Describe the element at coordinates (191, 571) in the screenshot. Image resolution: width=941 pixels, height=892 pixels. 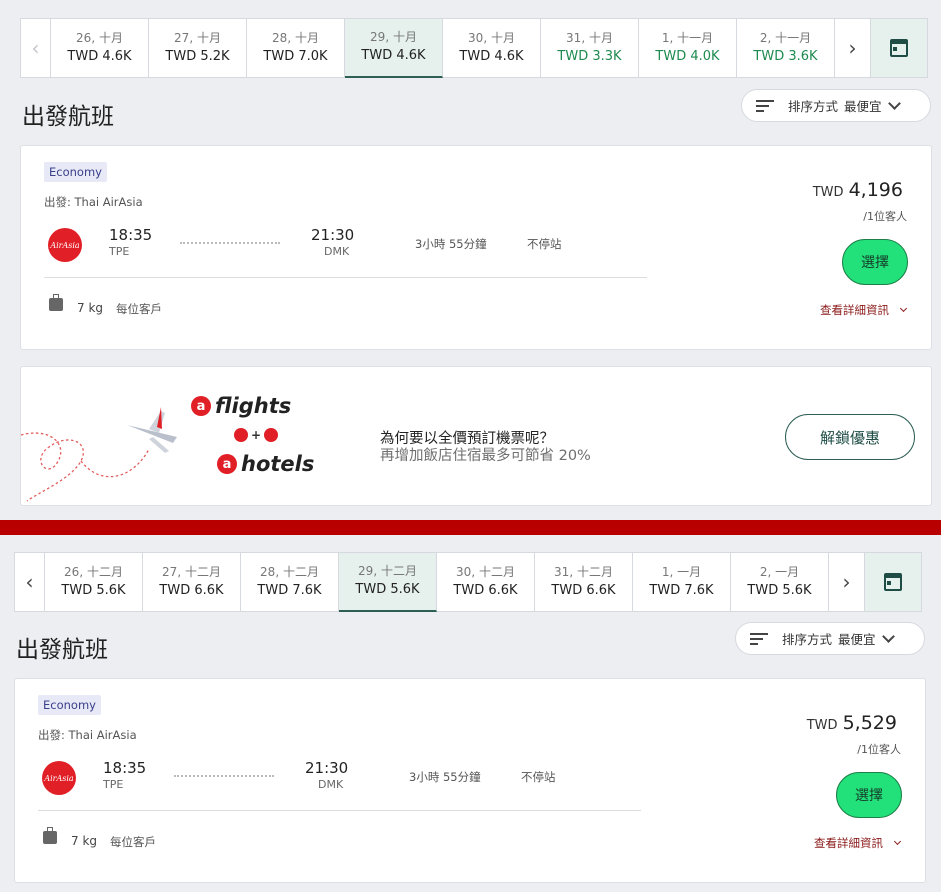
I see `date-label: 27, 十二月` at that location.